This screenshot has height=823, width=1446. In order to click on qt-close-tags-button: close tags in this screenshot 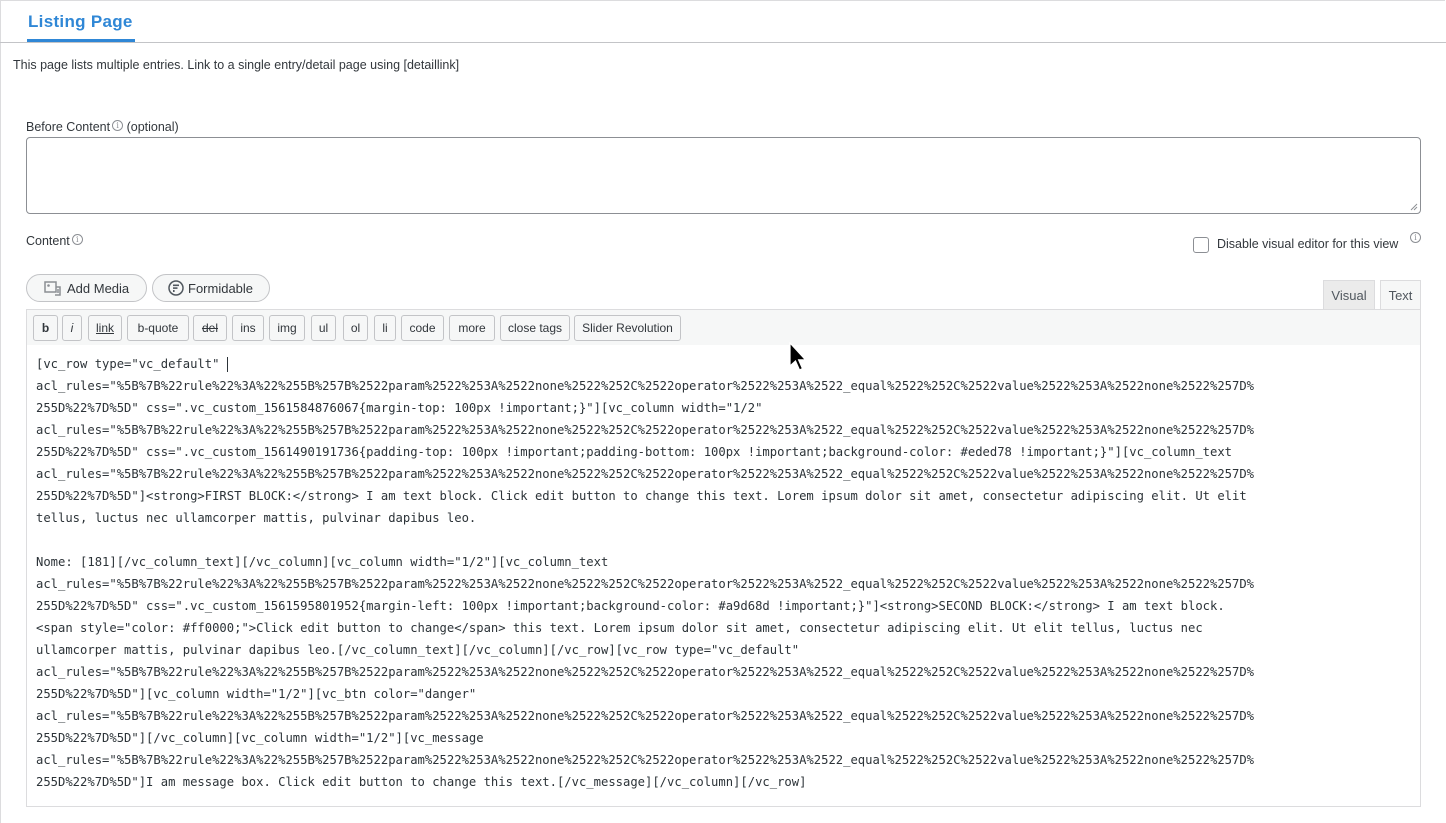, I will do `click(535, 328)`.